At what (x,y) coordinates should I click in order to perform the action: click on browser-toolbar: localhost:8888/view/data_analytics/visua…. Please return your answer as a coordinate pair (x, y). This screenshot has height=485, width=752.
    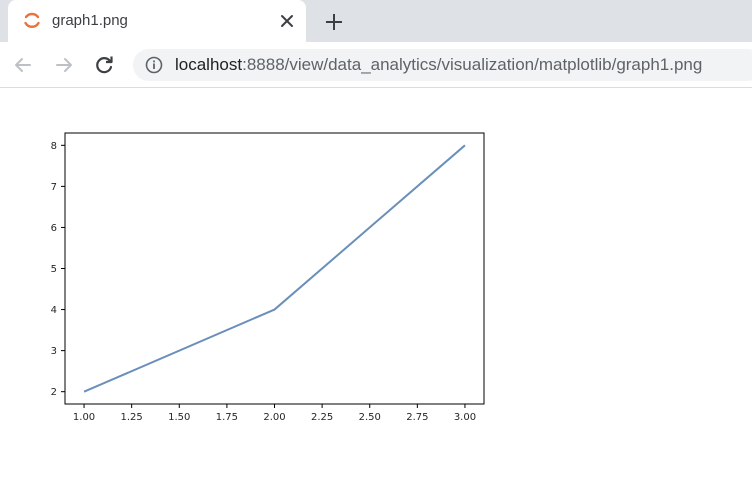
    Looking at the image, I should click on (376, 65).